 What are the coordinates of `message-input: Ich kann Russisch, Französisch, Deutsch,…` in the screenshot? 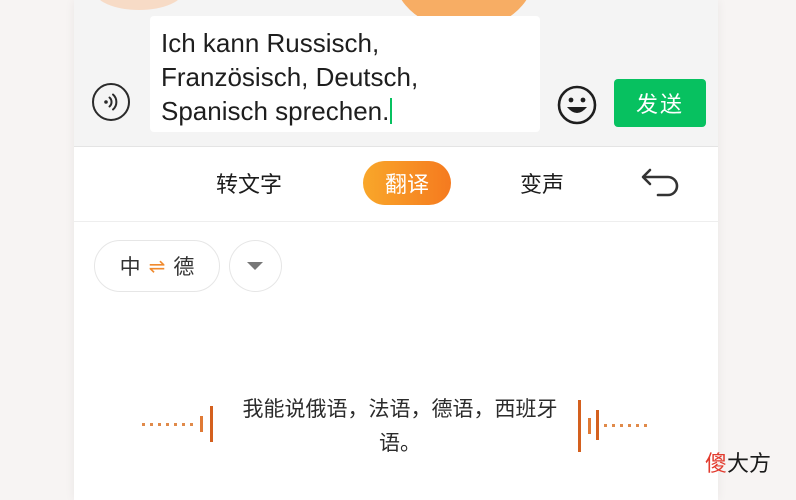 It's located at (345, 74).